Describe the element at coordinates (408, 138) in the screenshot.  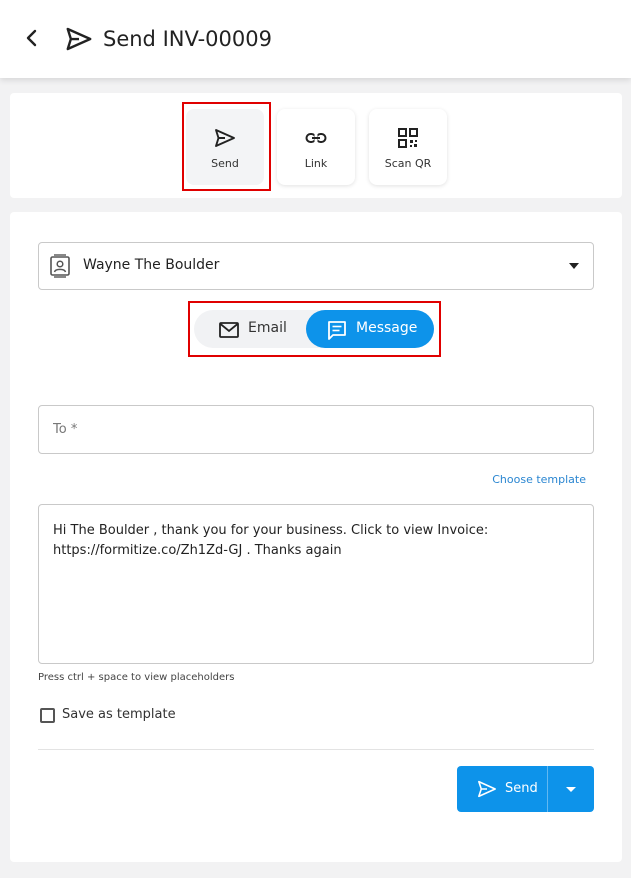
I see `qr-code-icon` at that location.